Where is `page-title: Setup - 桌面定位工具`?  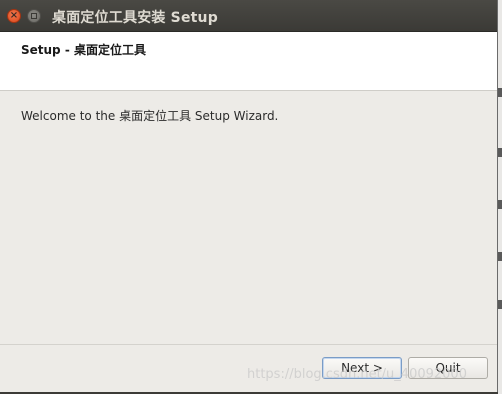 page-title: Setup - 桌面定位工具 is located at coordinates (83, 50).